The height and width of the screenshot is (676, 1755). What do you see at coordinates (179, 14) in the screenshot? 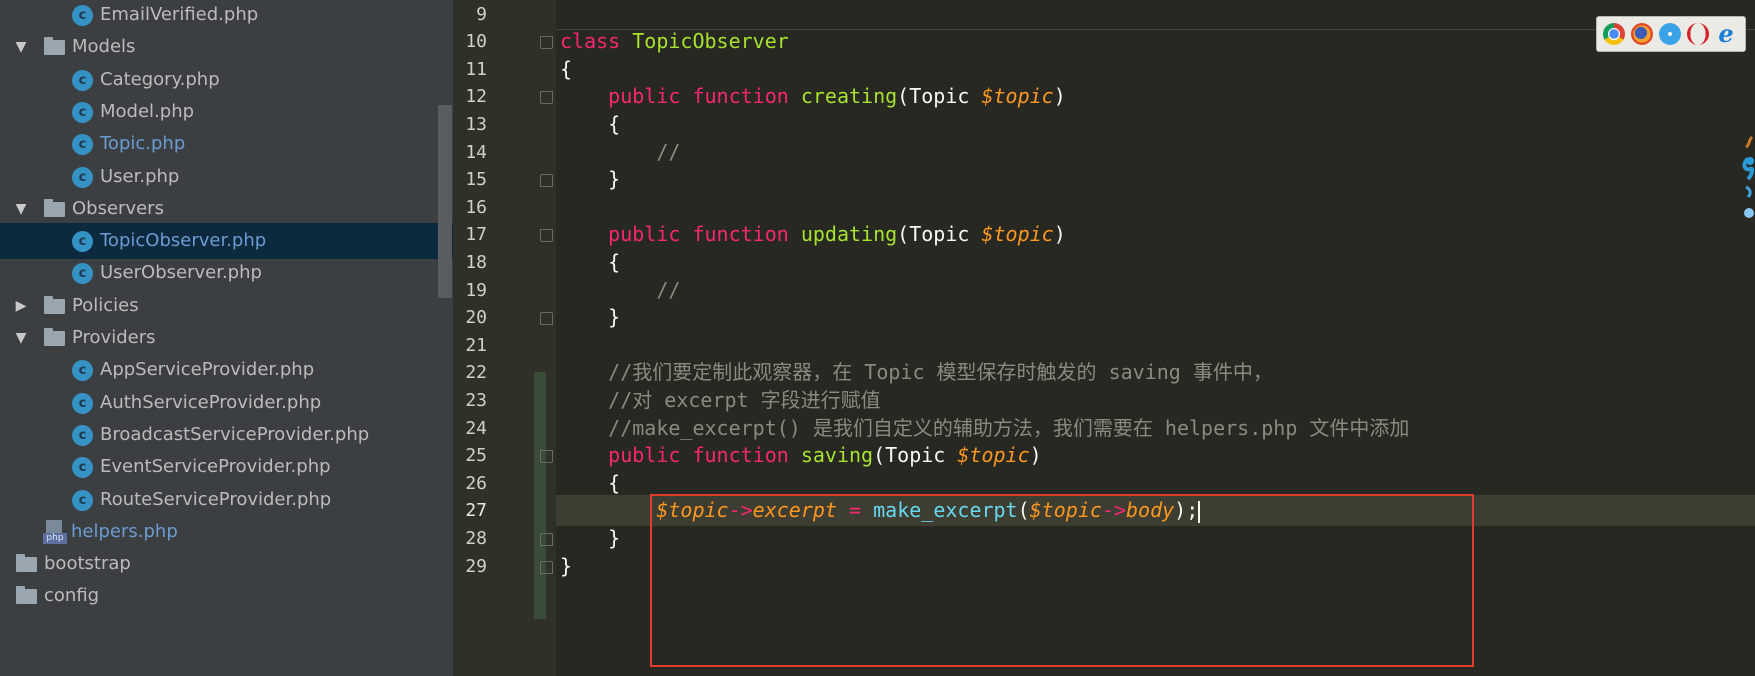
I see `tree-item-label: EmailVerified.php` at bounding box center [179, 14].